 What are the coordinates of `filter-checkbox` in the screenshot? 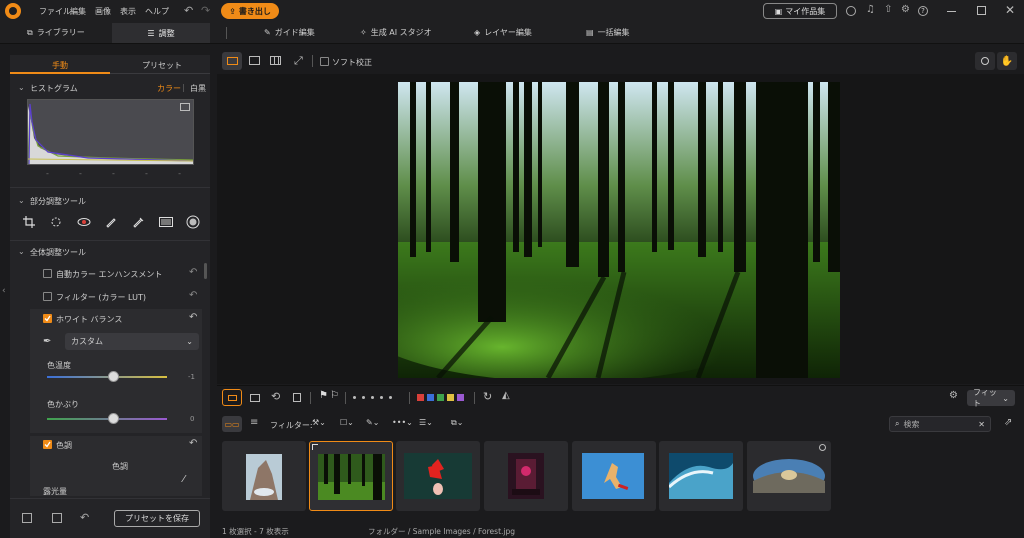 It's located at (47, 296).